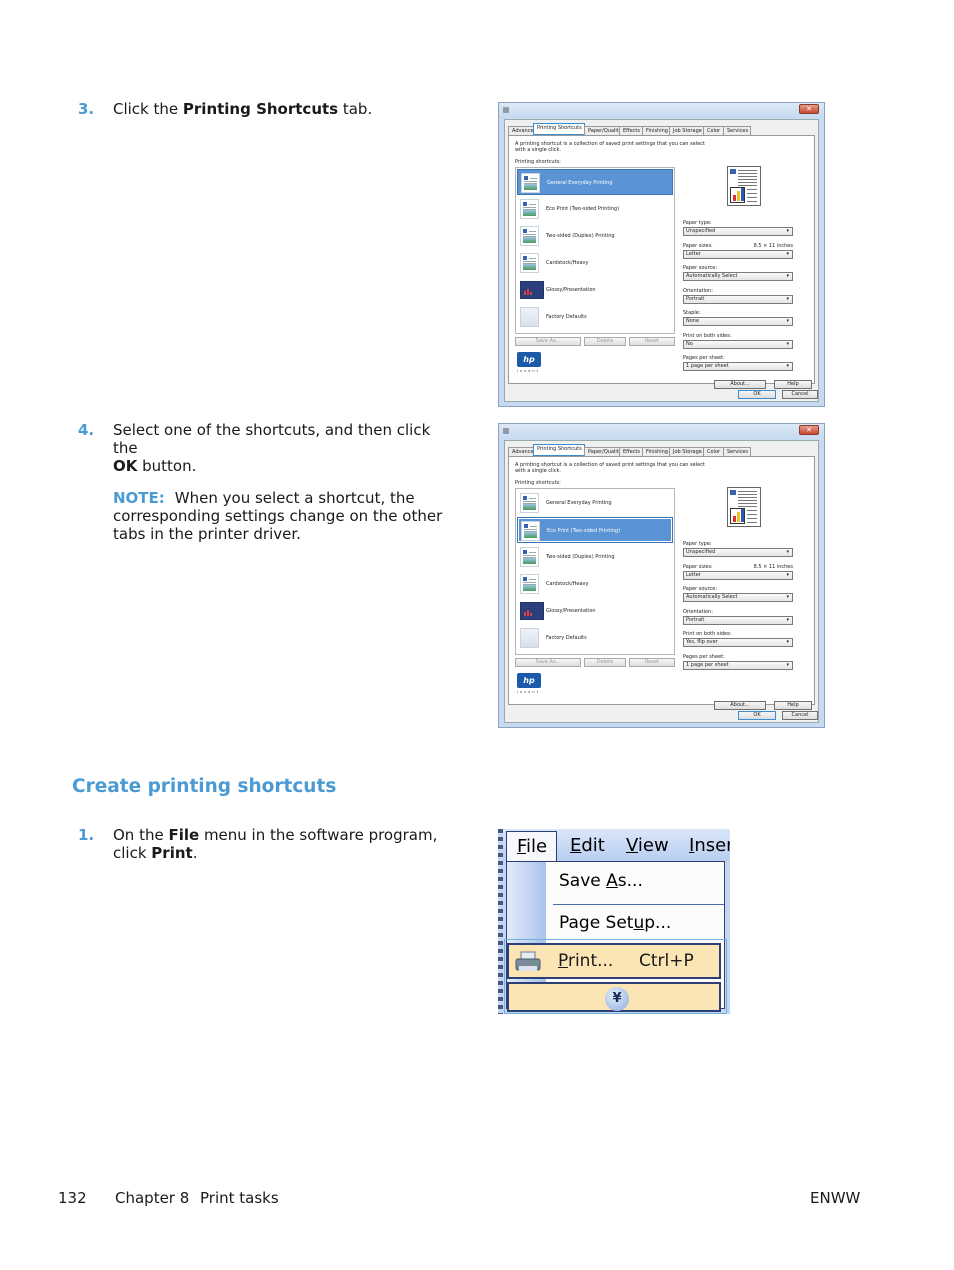 This screenshot has width=954, height=1270. What do you see at coordinates (738, 642) in the screenshot?
I see `print-both-sides-select: Yes, flip over` at bounding box center [738, 642].